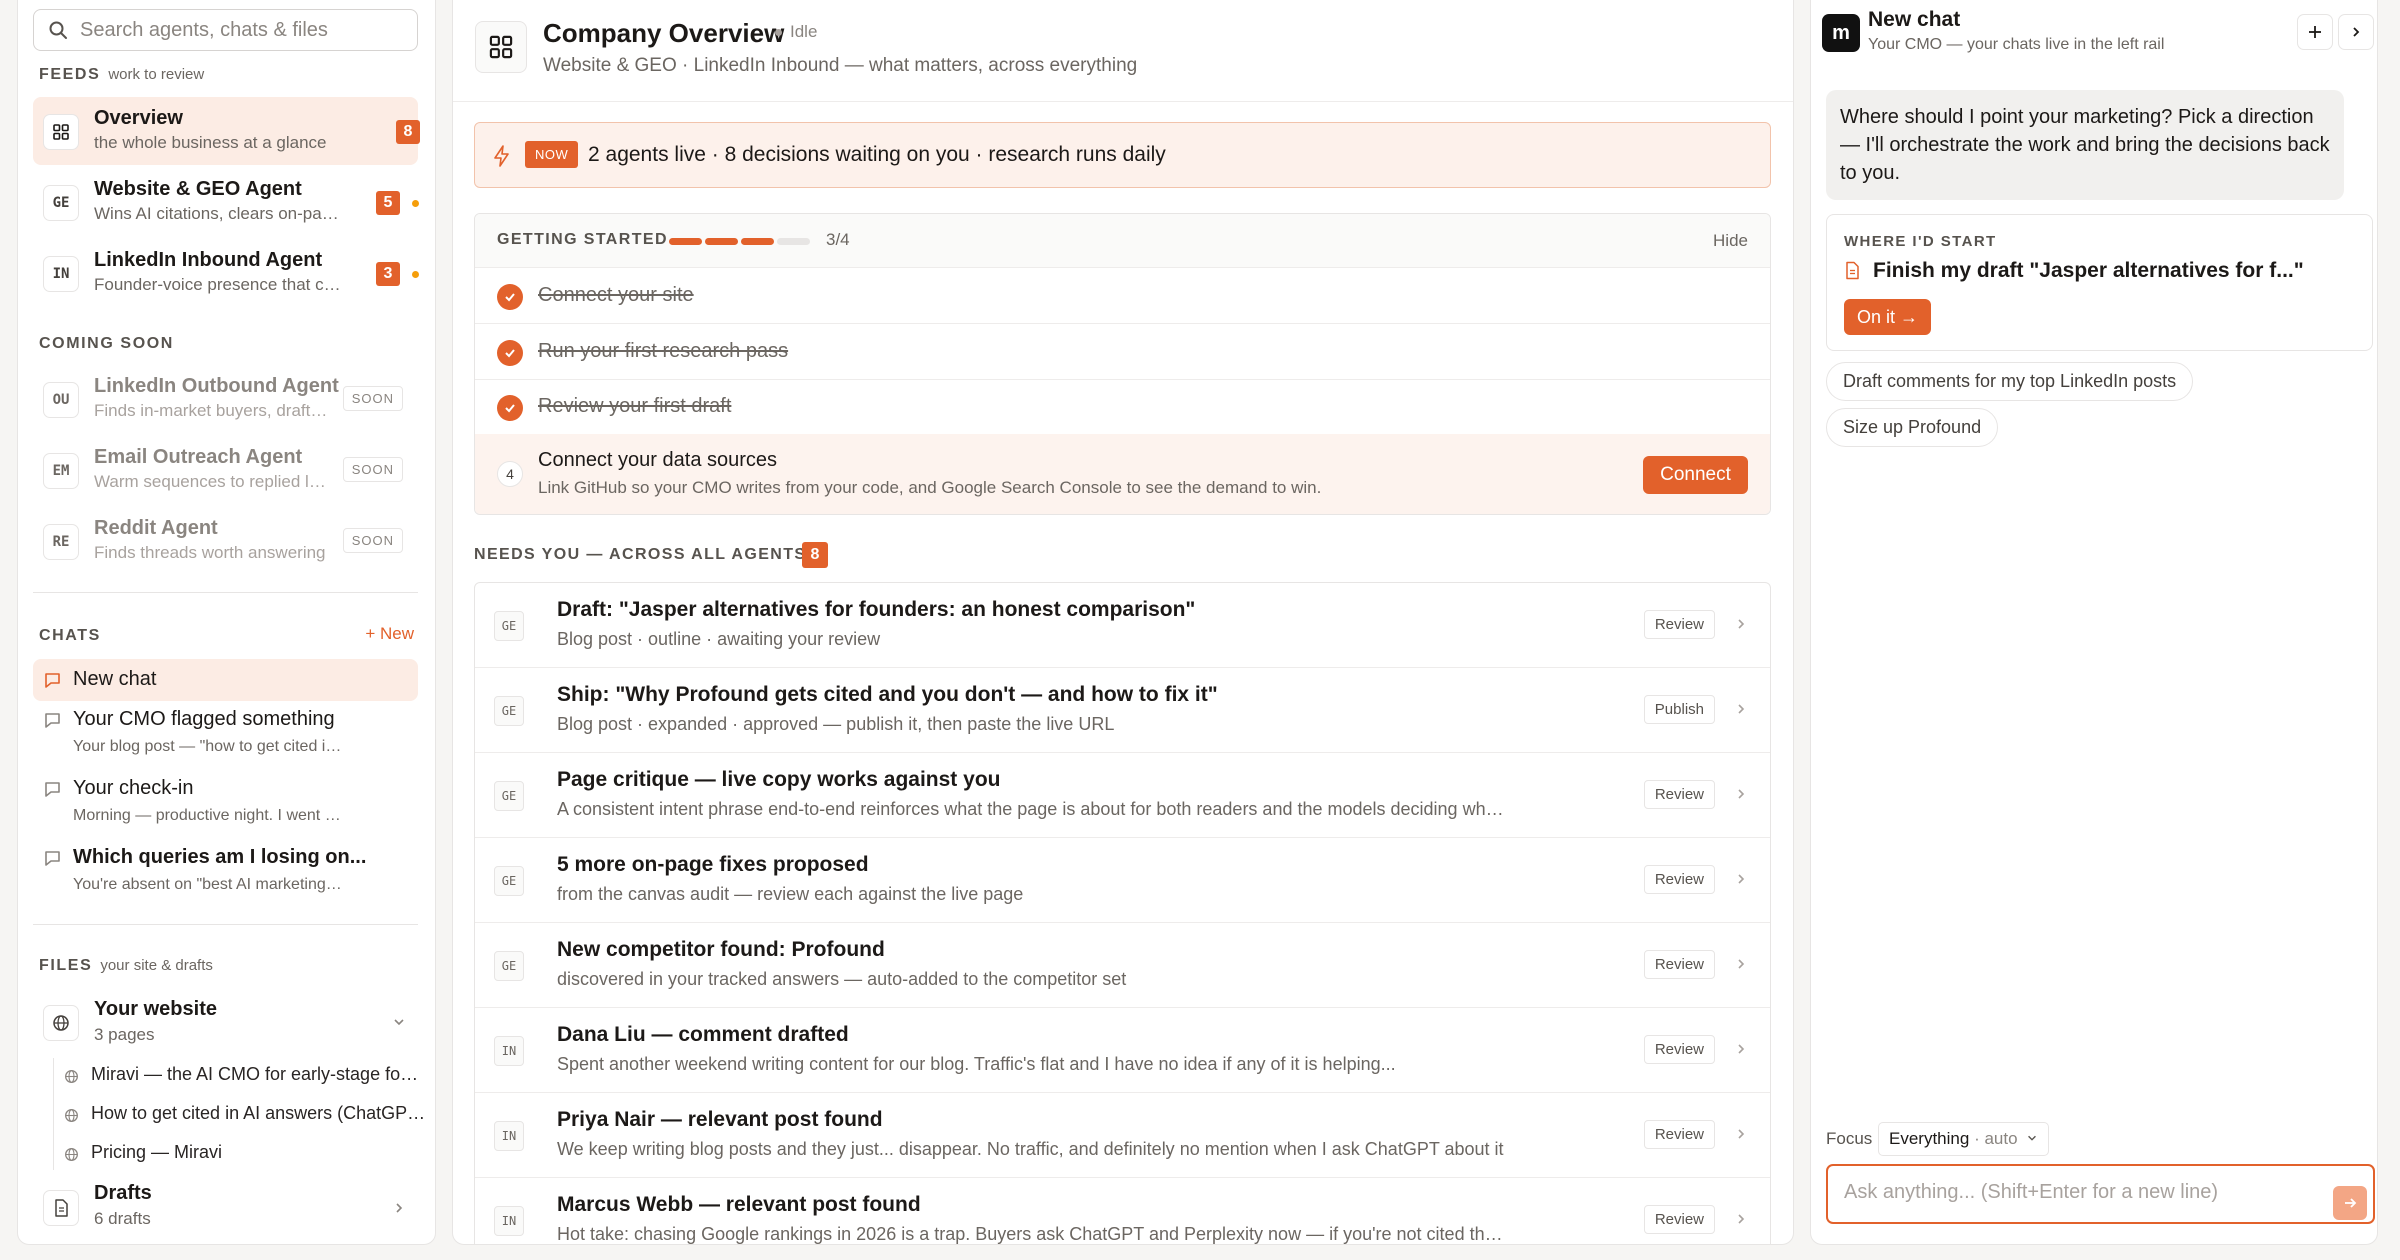 The image size is (2400, 1260). I want to click on send-button, so click(2350, 1203).